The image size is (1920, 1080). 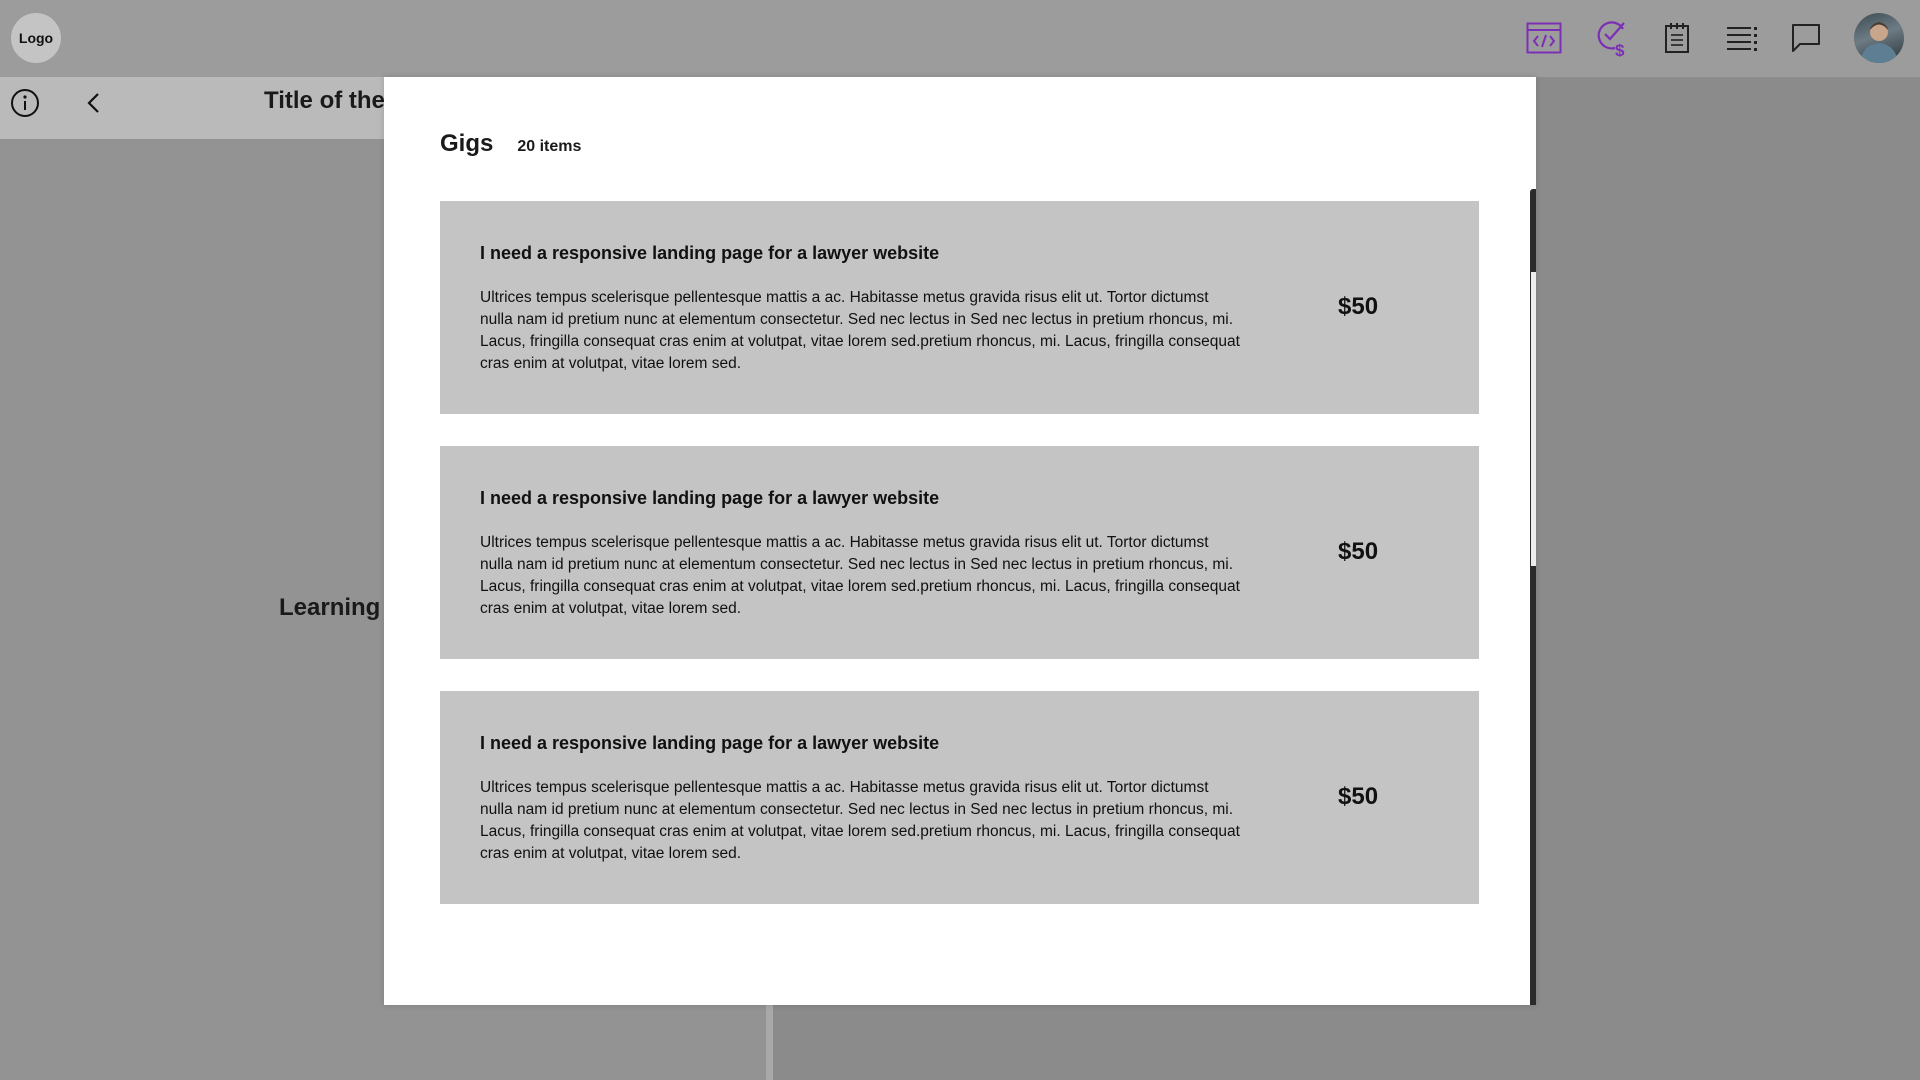 What do you see at coordinates (336, 607) in the screenshot?
I see `learning-label: Learning l` at bounding box center [336, 607].